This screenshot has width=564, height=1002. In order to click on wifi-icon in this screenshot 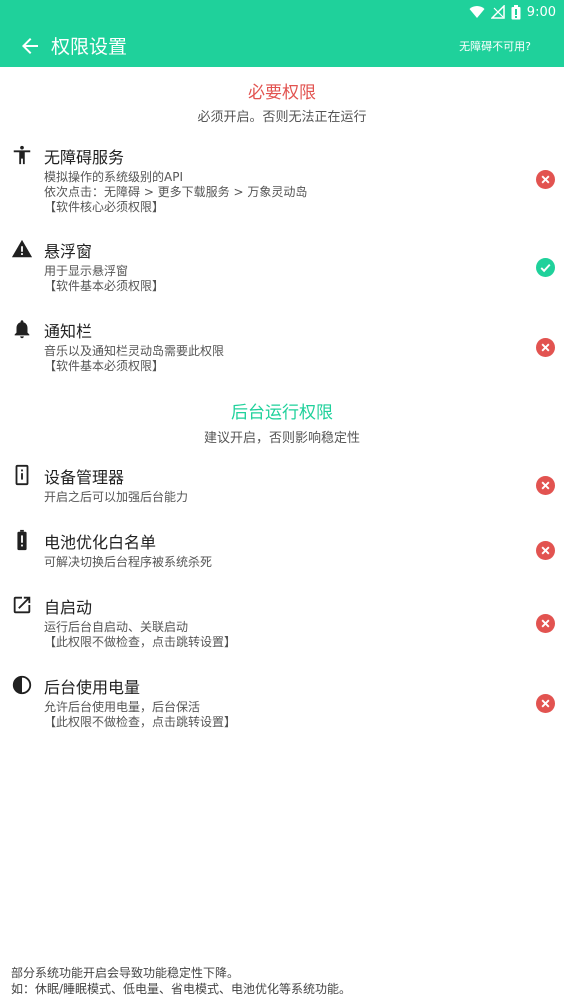, I will do `click(477, 12)`.